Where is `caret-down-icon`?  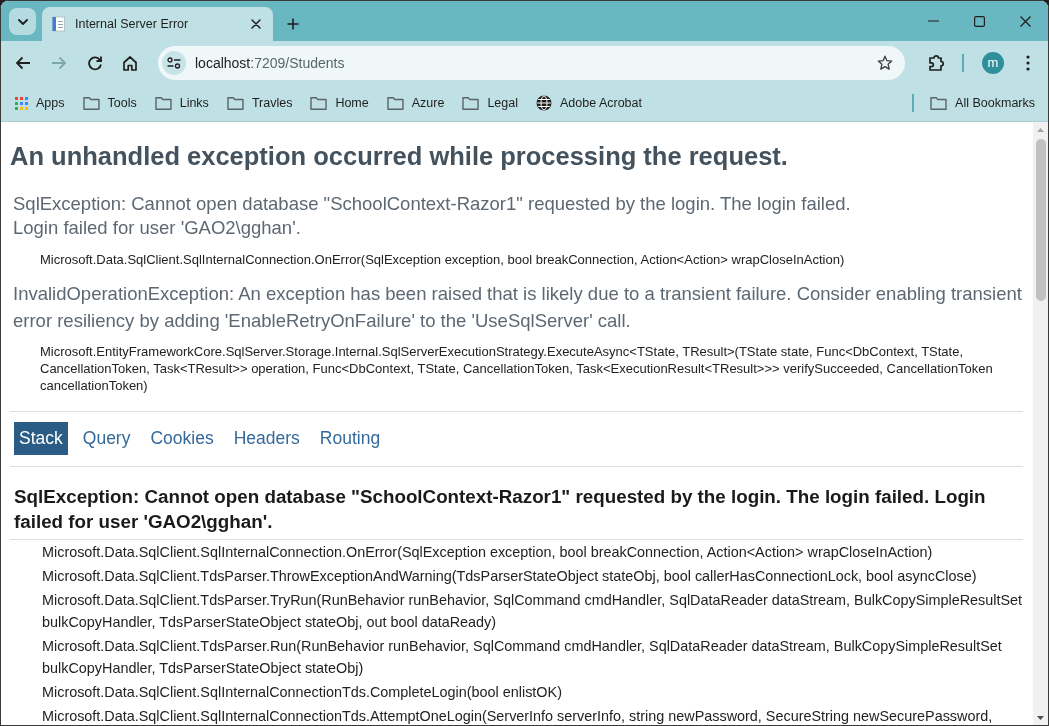
caret-down-icon is located at coordinates (1040, 717).